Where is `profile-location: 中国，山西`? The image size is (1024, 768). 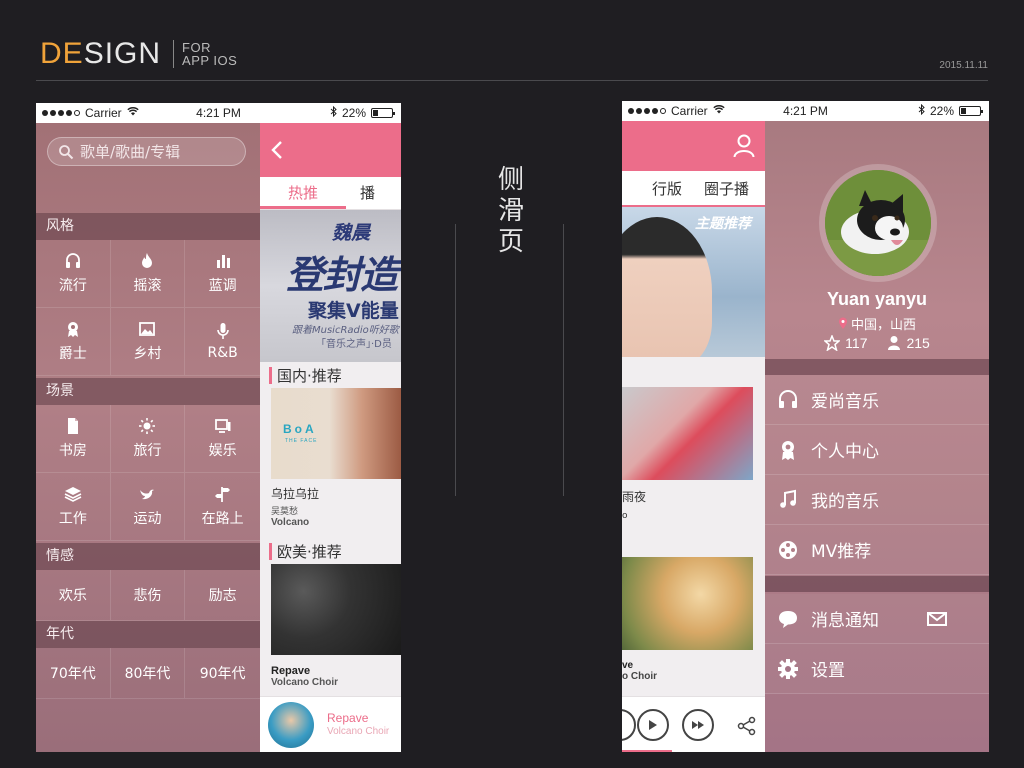
profile-location: 中国，山西 is located at coordinates (877, 323).